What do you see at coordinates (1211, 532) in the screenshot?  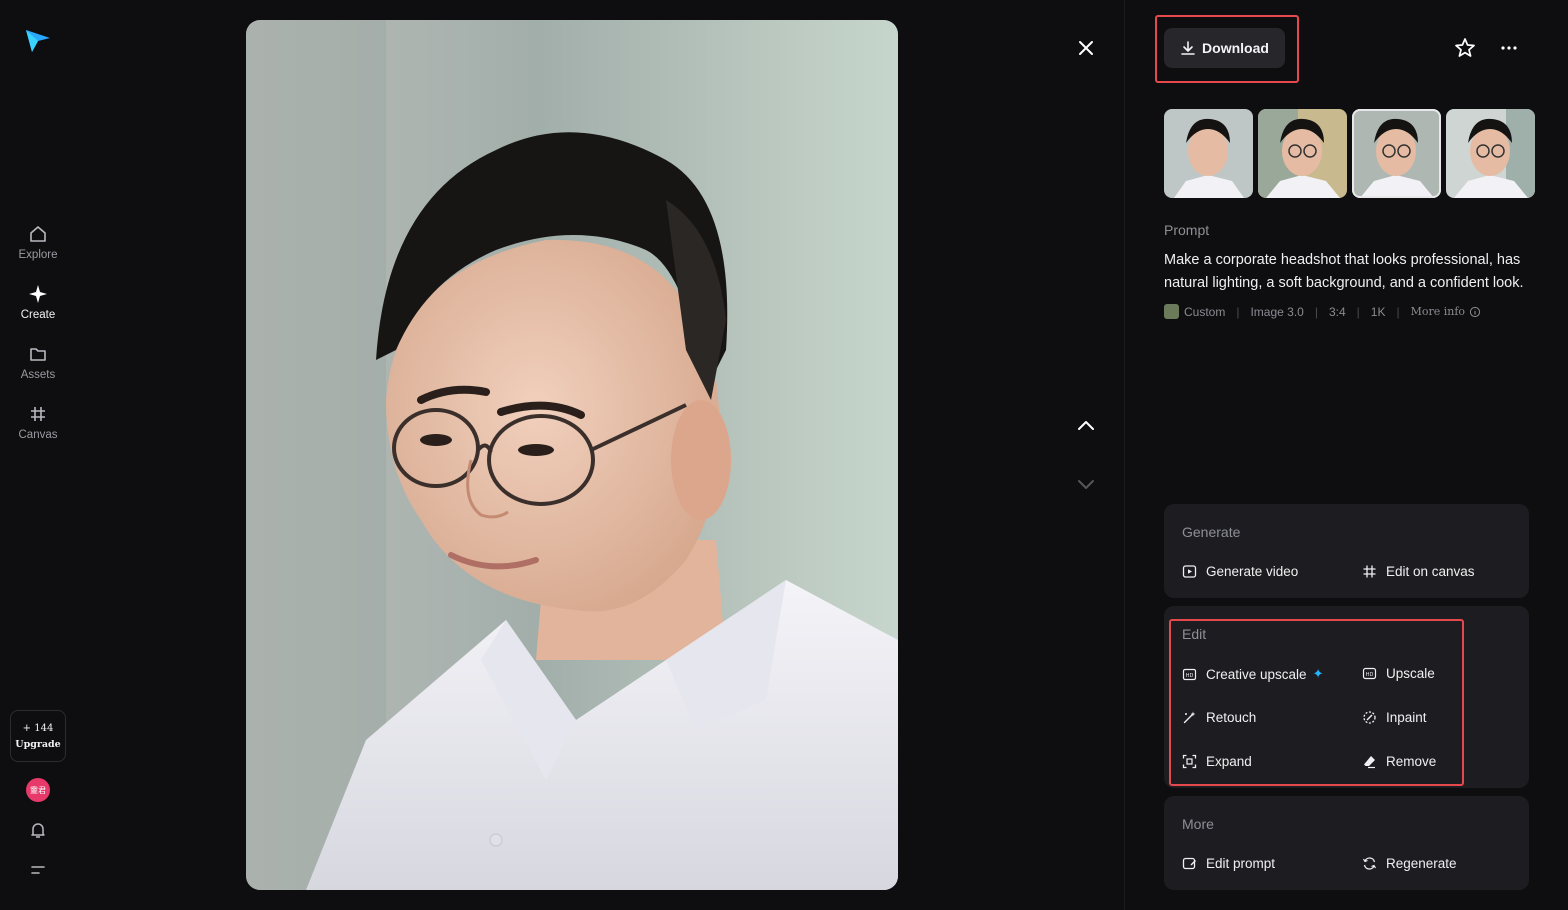 I see `generate-title: Generate` at bounding box center [1211, 532].